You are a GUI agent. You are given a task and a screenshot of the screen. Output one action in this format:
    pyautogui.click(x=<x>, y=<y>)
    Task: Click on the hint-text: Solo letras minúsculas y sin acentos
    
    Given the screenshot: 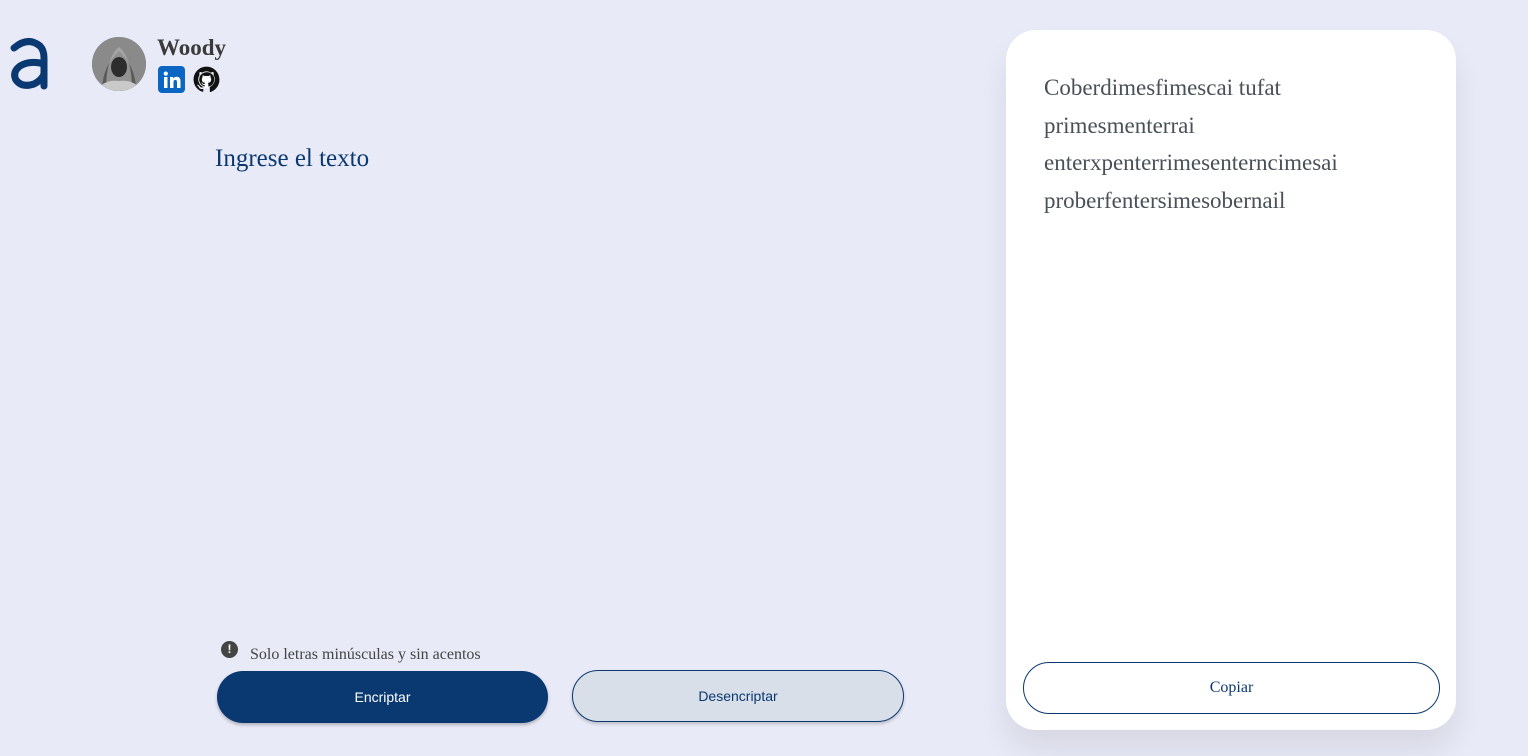 What is the action you would take?
    pyautogui.click(x=365, y=654)
    